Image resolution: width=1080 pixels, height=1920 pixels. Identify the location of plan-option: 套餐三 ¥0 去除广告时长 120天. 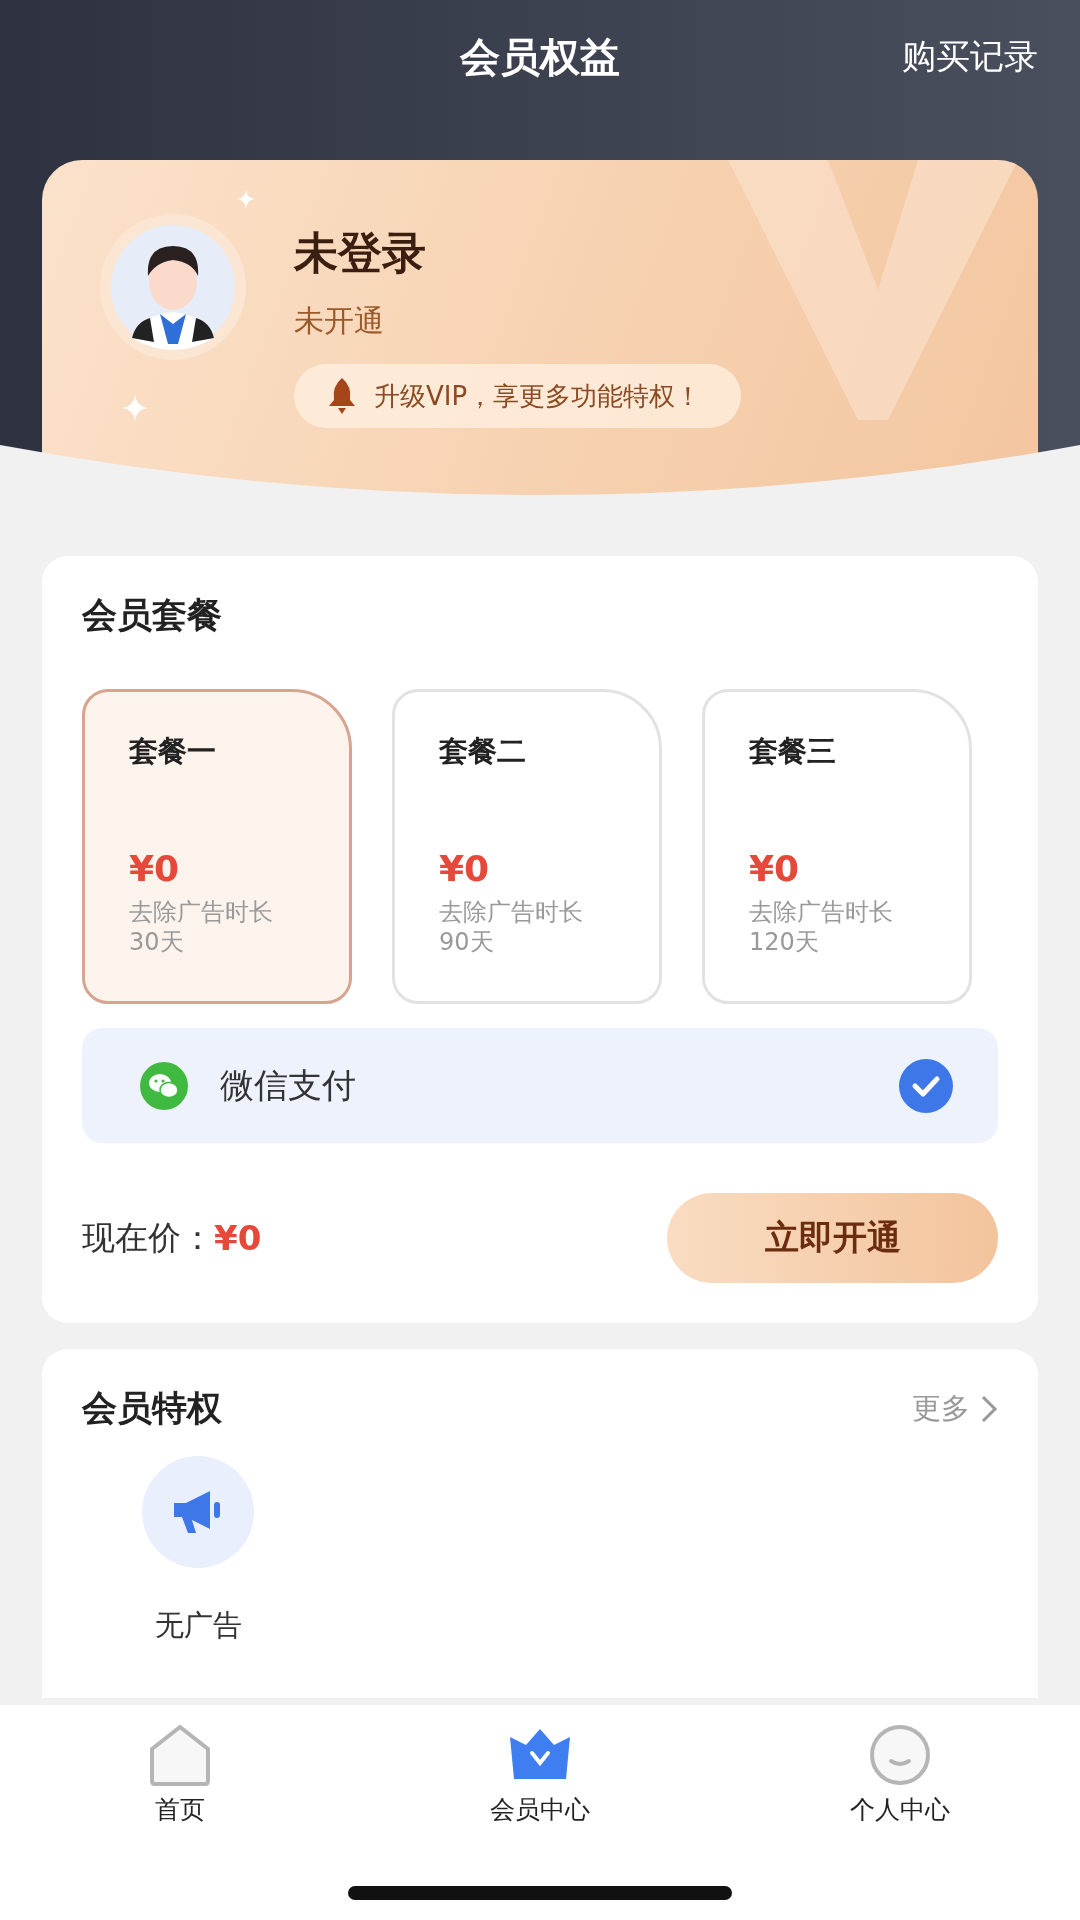
(837, 846).